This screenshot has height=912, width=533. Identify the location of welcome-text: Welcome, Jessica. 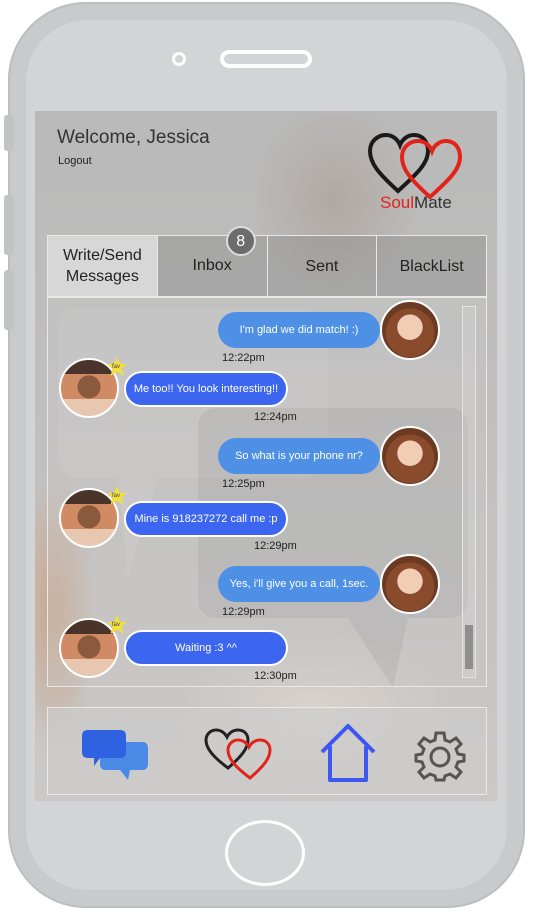
(133, 137).